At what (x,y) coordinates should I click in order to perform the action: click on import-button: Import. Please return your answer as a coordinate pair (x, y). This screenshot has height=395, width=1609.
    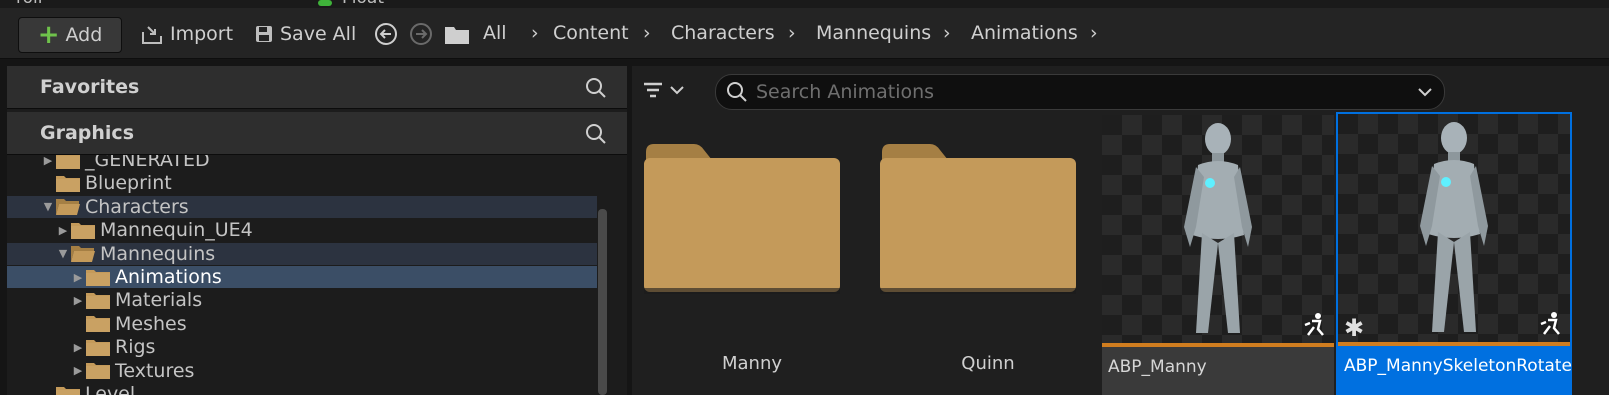
    Looking at the image, I should click on (186, 34).